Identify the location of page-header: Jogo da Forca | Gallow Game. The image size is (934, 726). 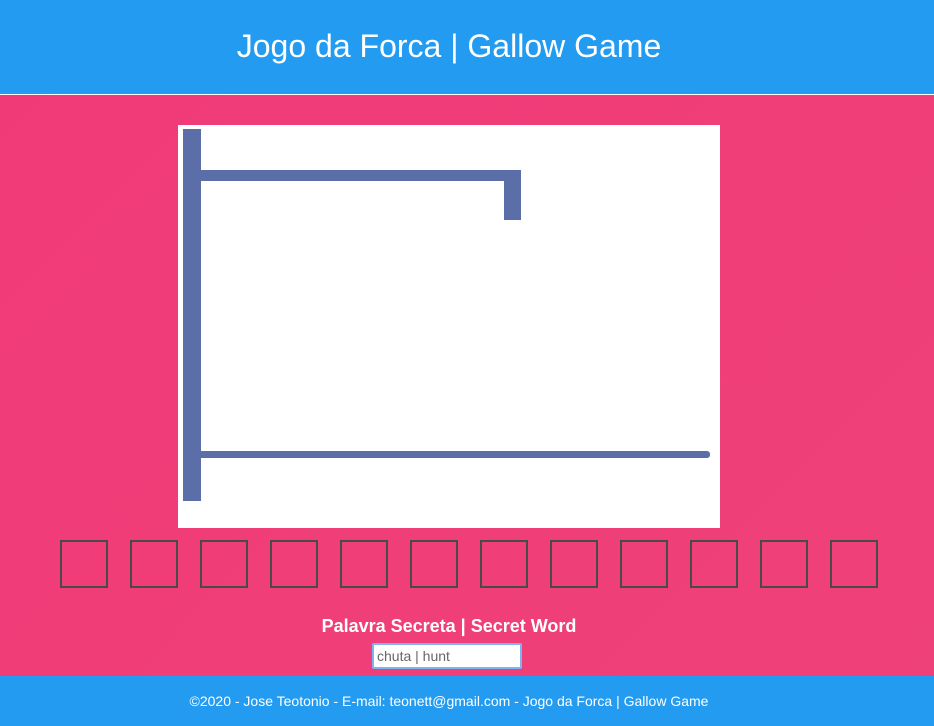
(467, 47).